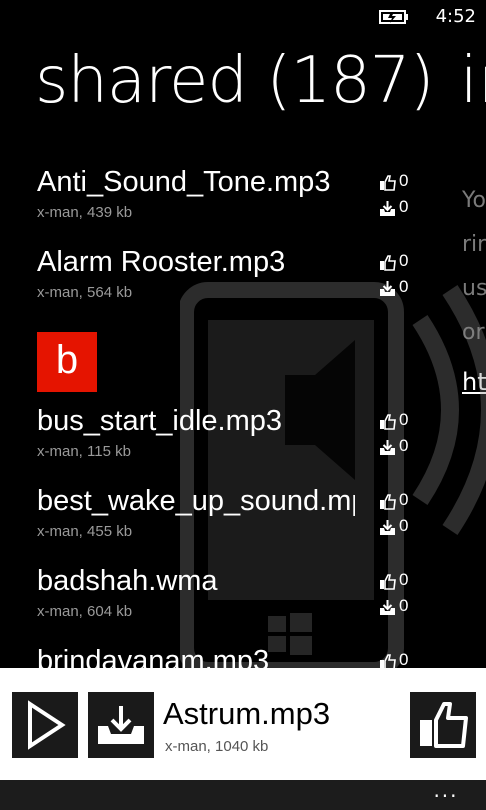  Describe the element at coordinates (222, 281) in the screenshot. I see `song-list-item: Alarm Rooster.mp3 x-man, 564 kb 0 0` at that location.